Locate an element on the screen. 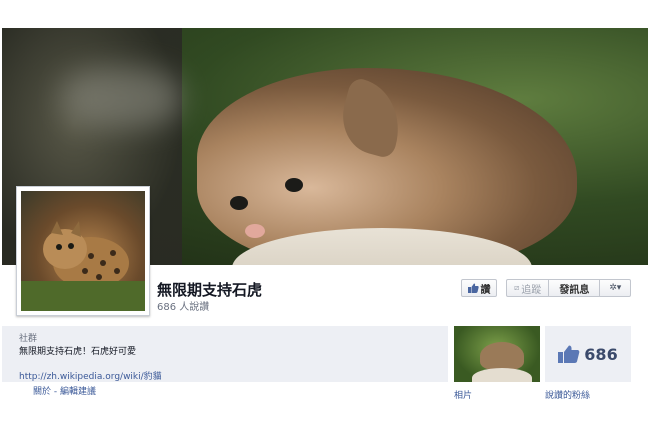 The image size is (650, 432). like-button-label: 讚 is located at coordinates (485, 290).